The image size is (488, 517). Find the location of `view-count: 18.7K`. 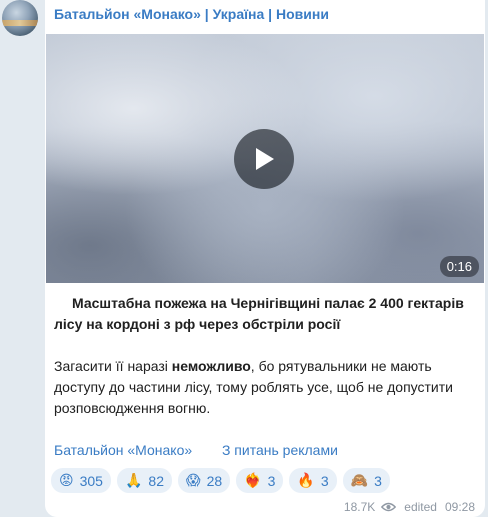

view-count: 18.7K is located at coordinates (359, 507).